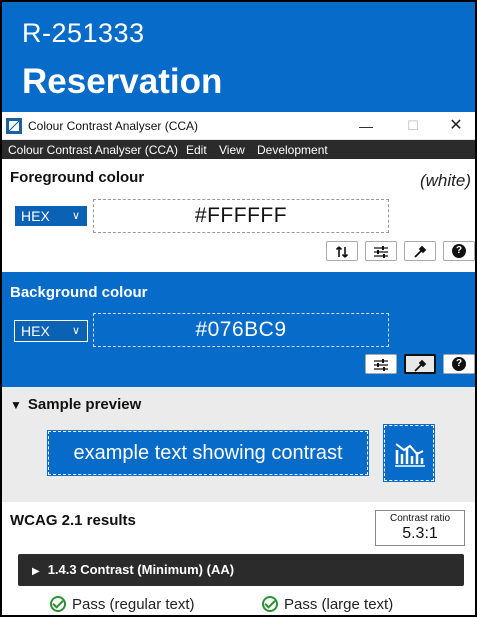 This screenshot has height=617, width=477. I want to click on triangle-right-icon: ▶, so click(36, 571).